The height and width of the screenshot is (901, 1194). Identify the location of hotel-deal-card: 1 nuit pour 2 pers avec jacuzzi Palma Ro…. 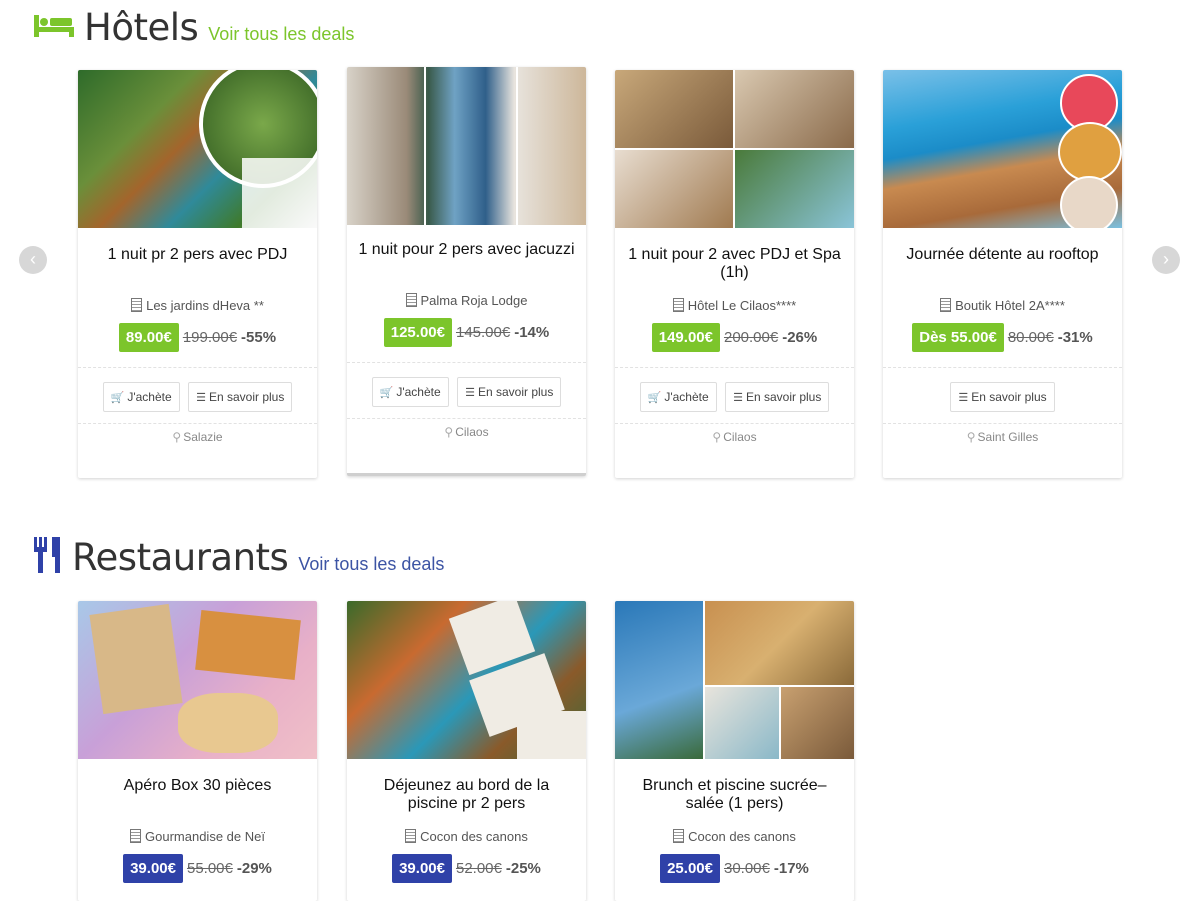
(466, 271).